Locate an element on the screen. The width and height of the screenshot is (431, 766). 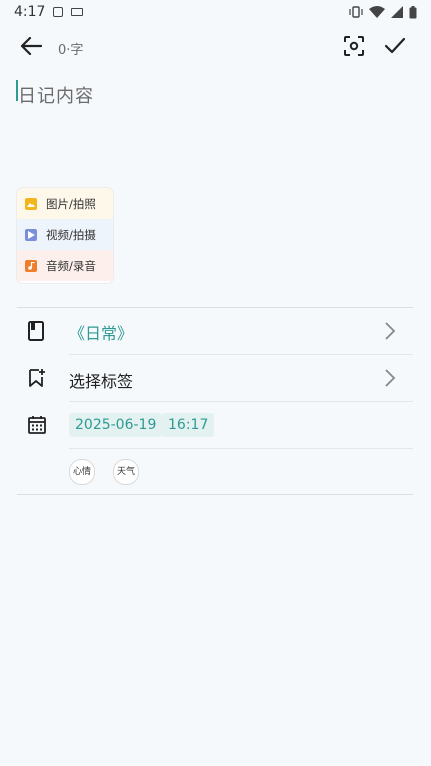
word-count: 0·字 is located at coordinates (71, 50).